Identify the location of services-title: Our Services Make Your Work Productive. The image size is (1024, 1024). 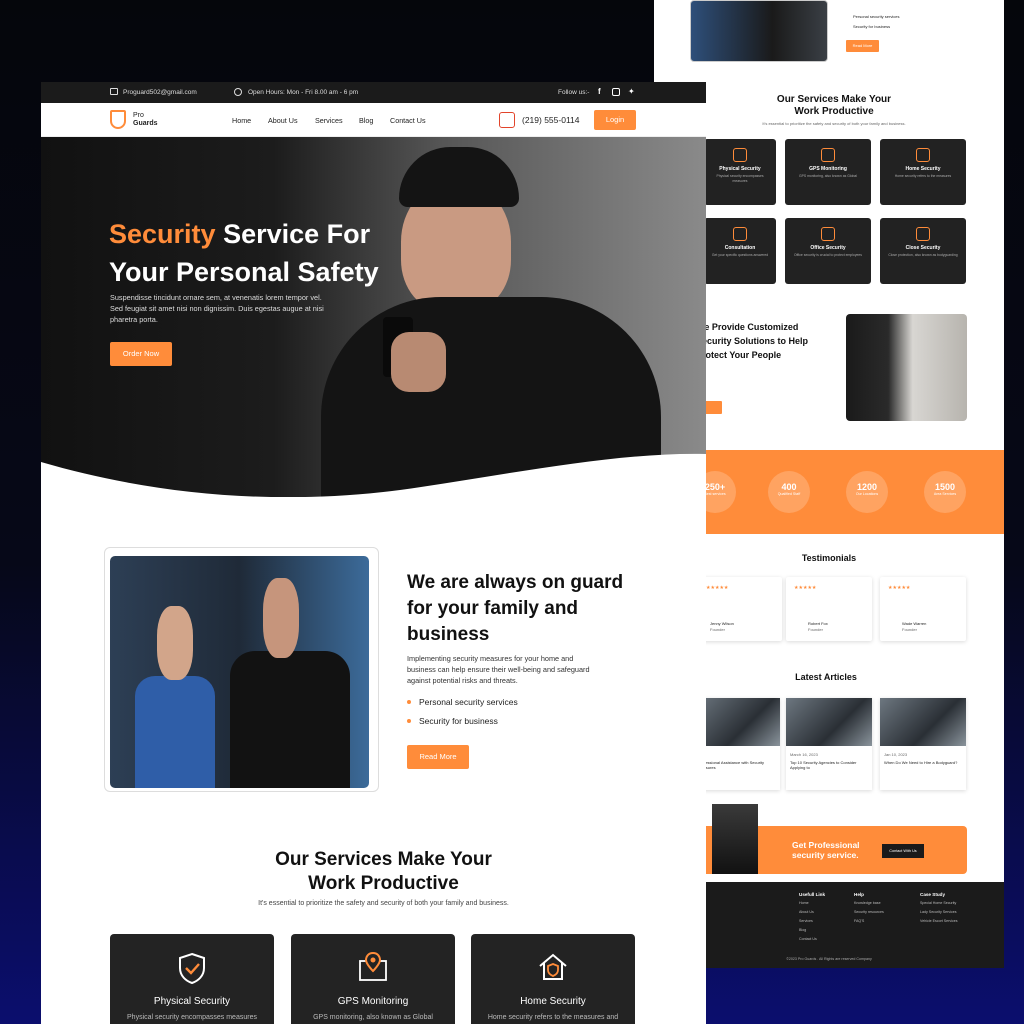
(383, 871).